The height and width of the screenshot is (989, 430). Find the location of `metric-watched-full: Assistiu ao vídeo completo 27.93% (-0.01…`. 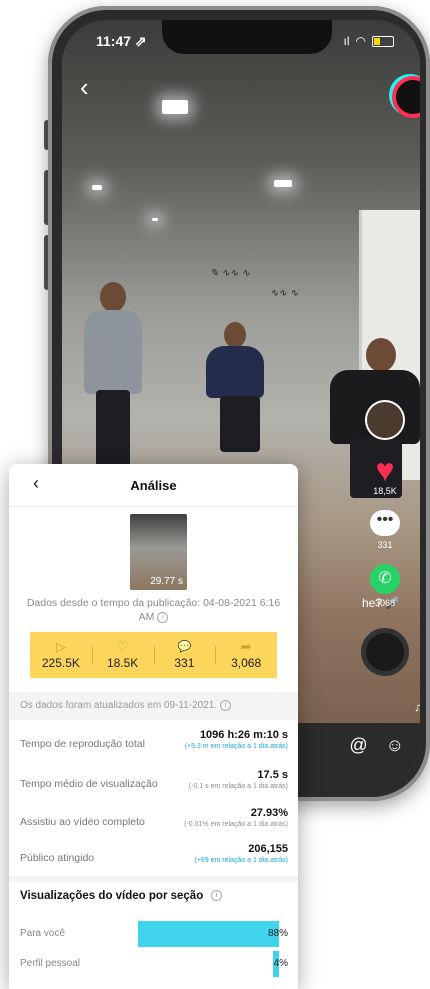

metric-watched-full: Assistiu ao vídeo completo 27.93% (-0.01… is located at coordinates (154, 824).